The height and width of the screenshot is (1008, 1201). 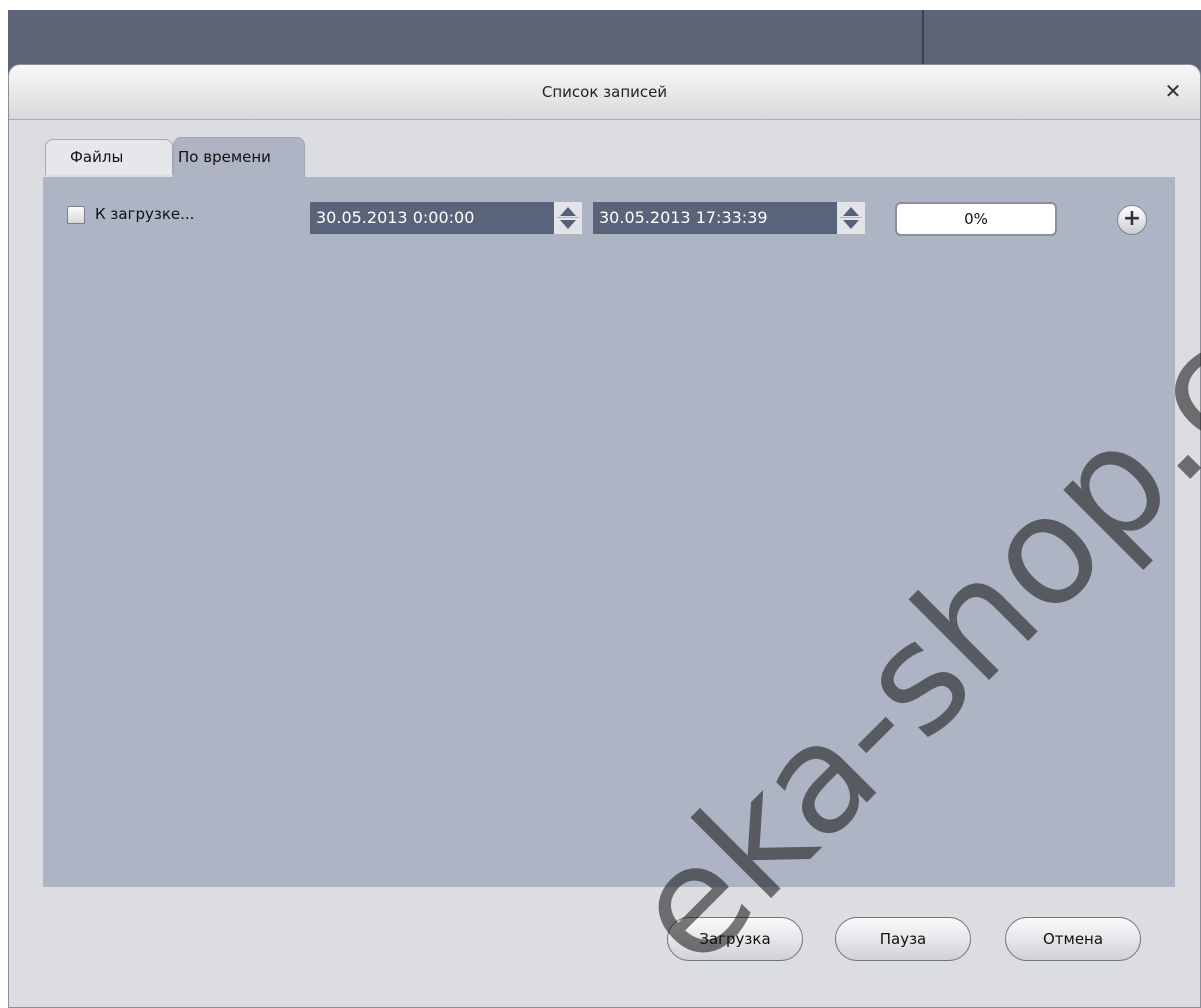 I want to click on start-datetime-spinner, so click(x=568, y=218).